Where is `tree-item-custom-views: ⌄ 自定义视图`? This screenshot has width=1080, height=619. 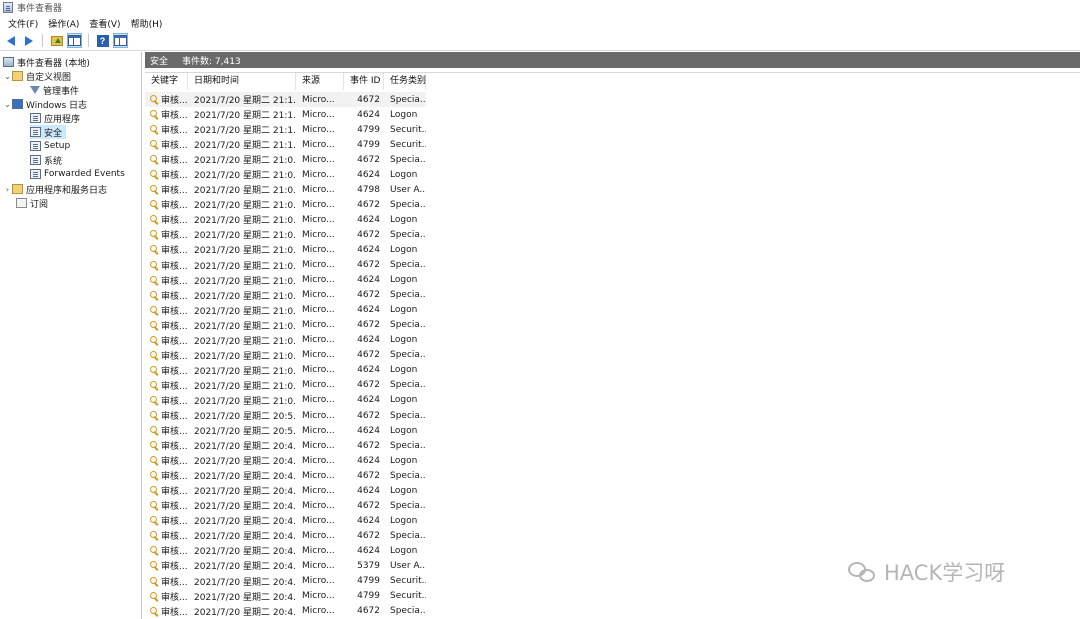 tree-item-custom-views: ⌄ 自定义视图 is located at coordinates (37, 76).